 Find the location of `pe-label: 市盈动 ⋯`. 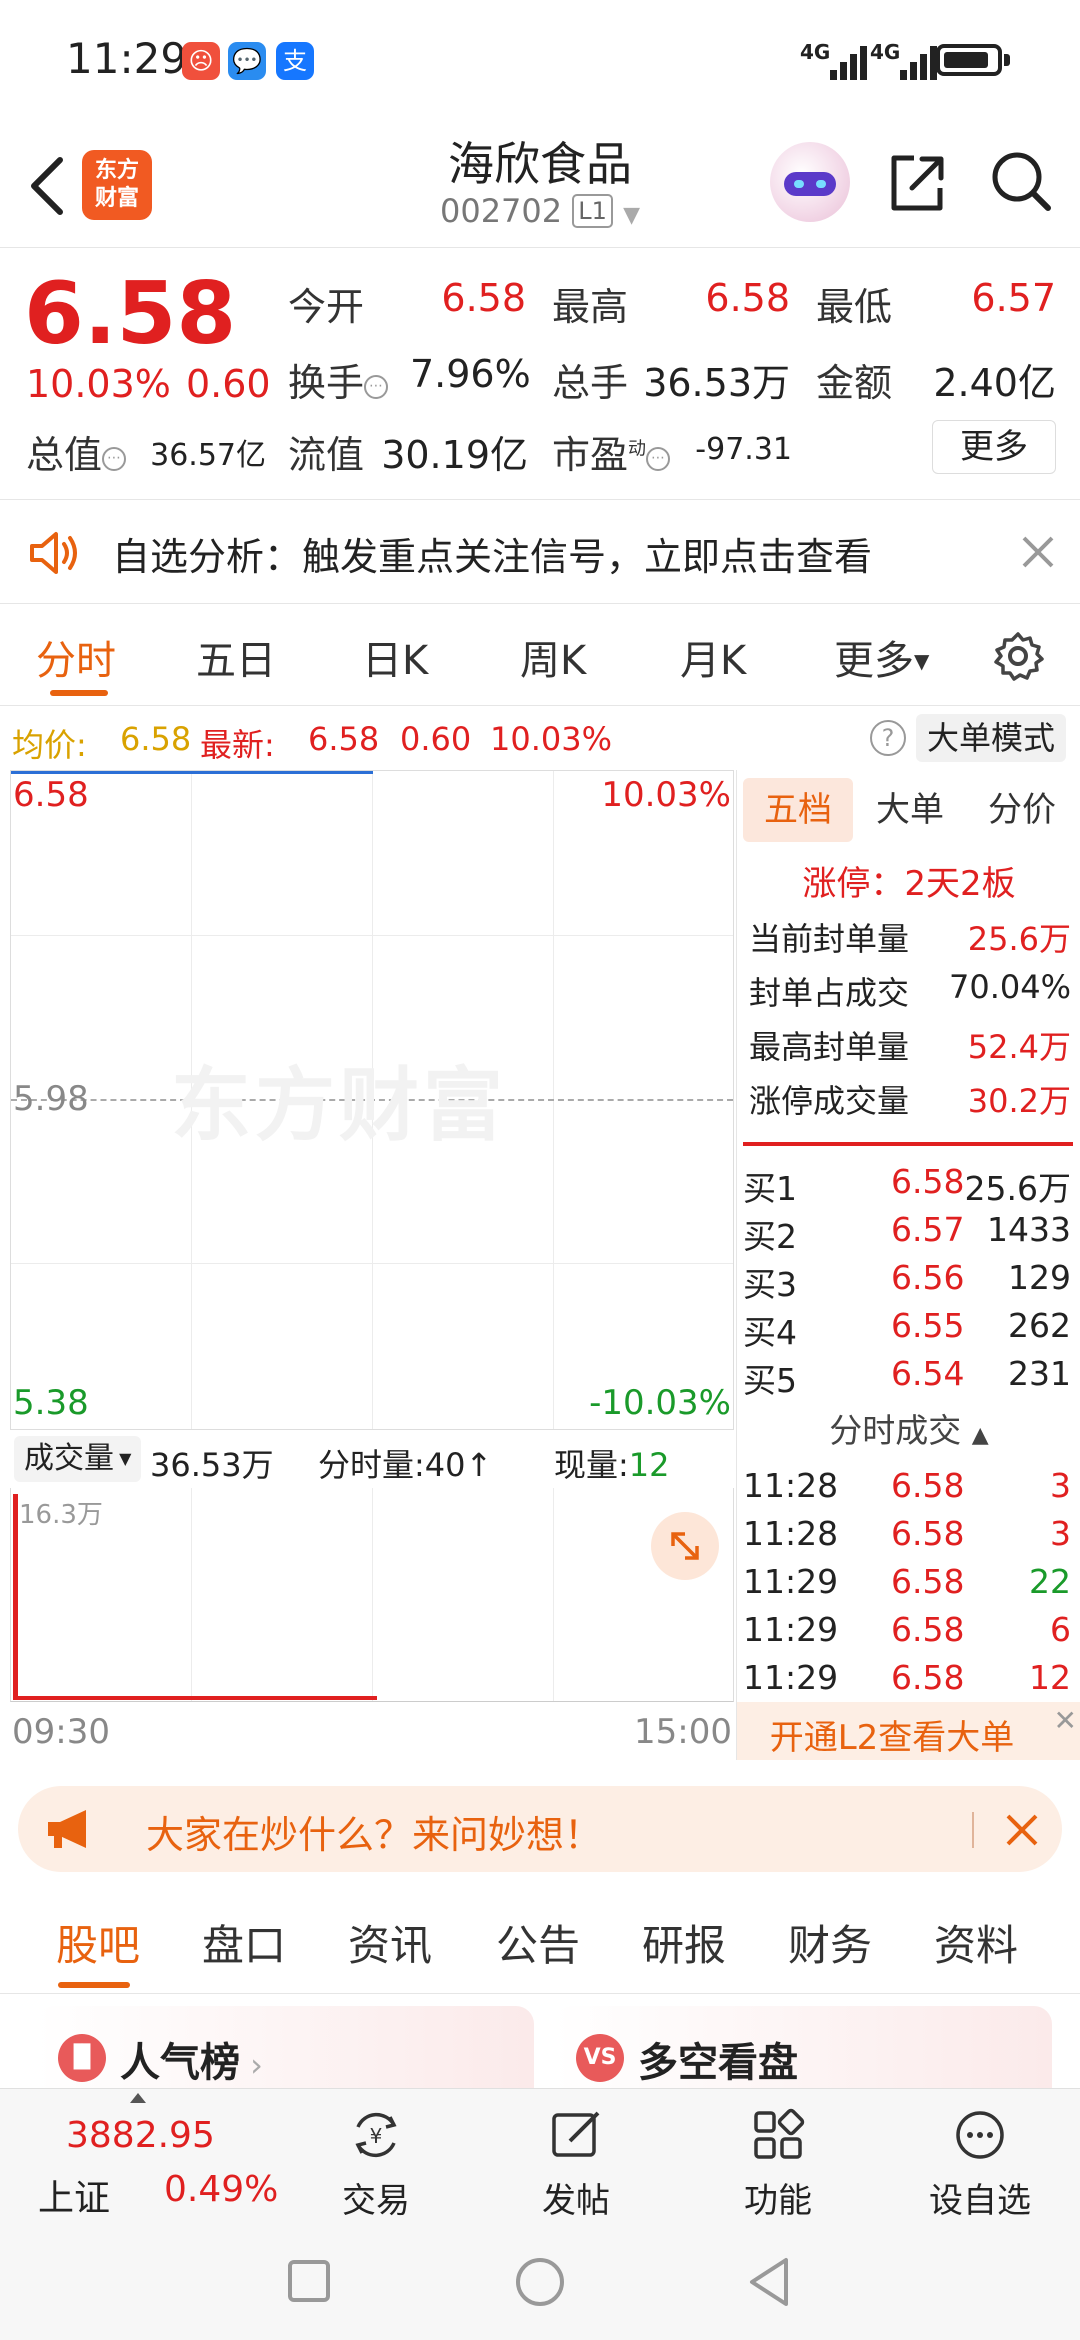

pe-label: 市盈动 ⋯ is located at coordinates (611, 451).